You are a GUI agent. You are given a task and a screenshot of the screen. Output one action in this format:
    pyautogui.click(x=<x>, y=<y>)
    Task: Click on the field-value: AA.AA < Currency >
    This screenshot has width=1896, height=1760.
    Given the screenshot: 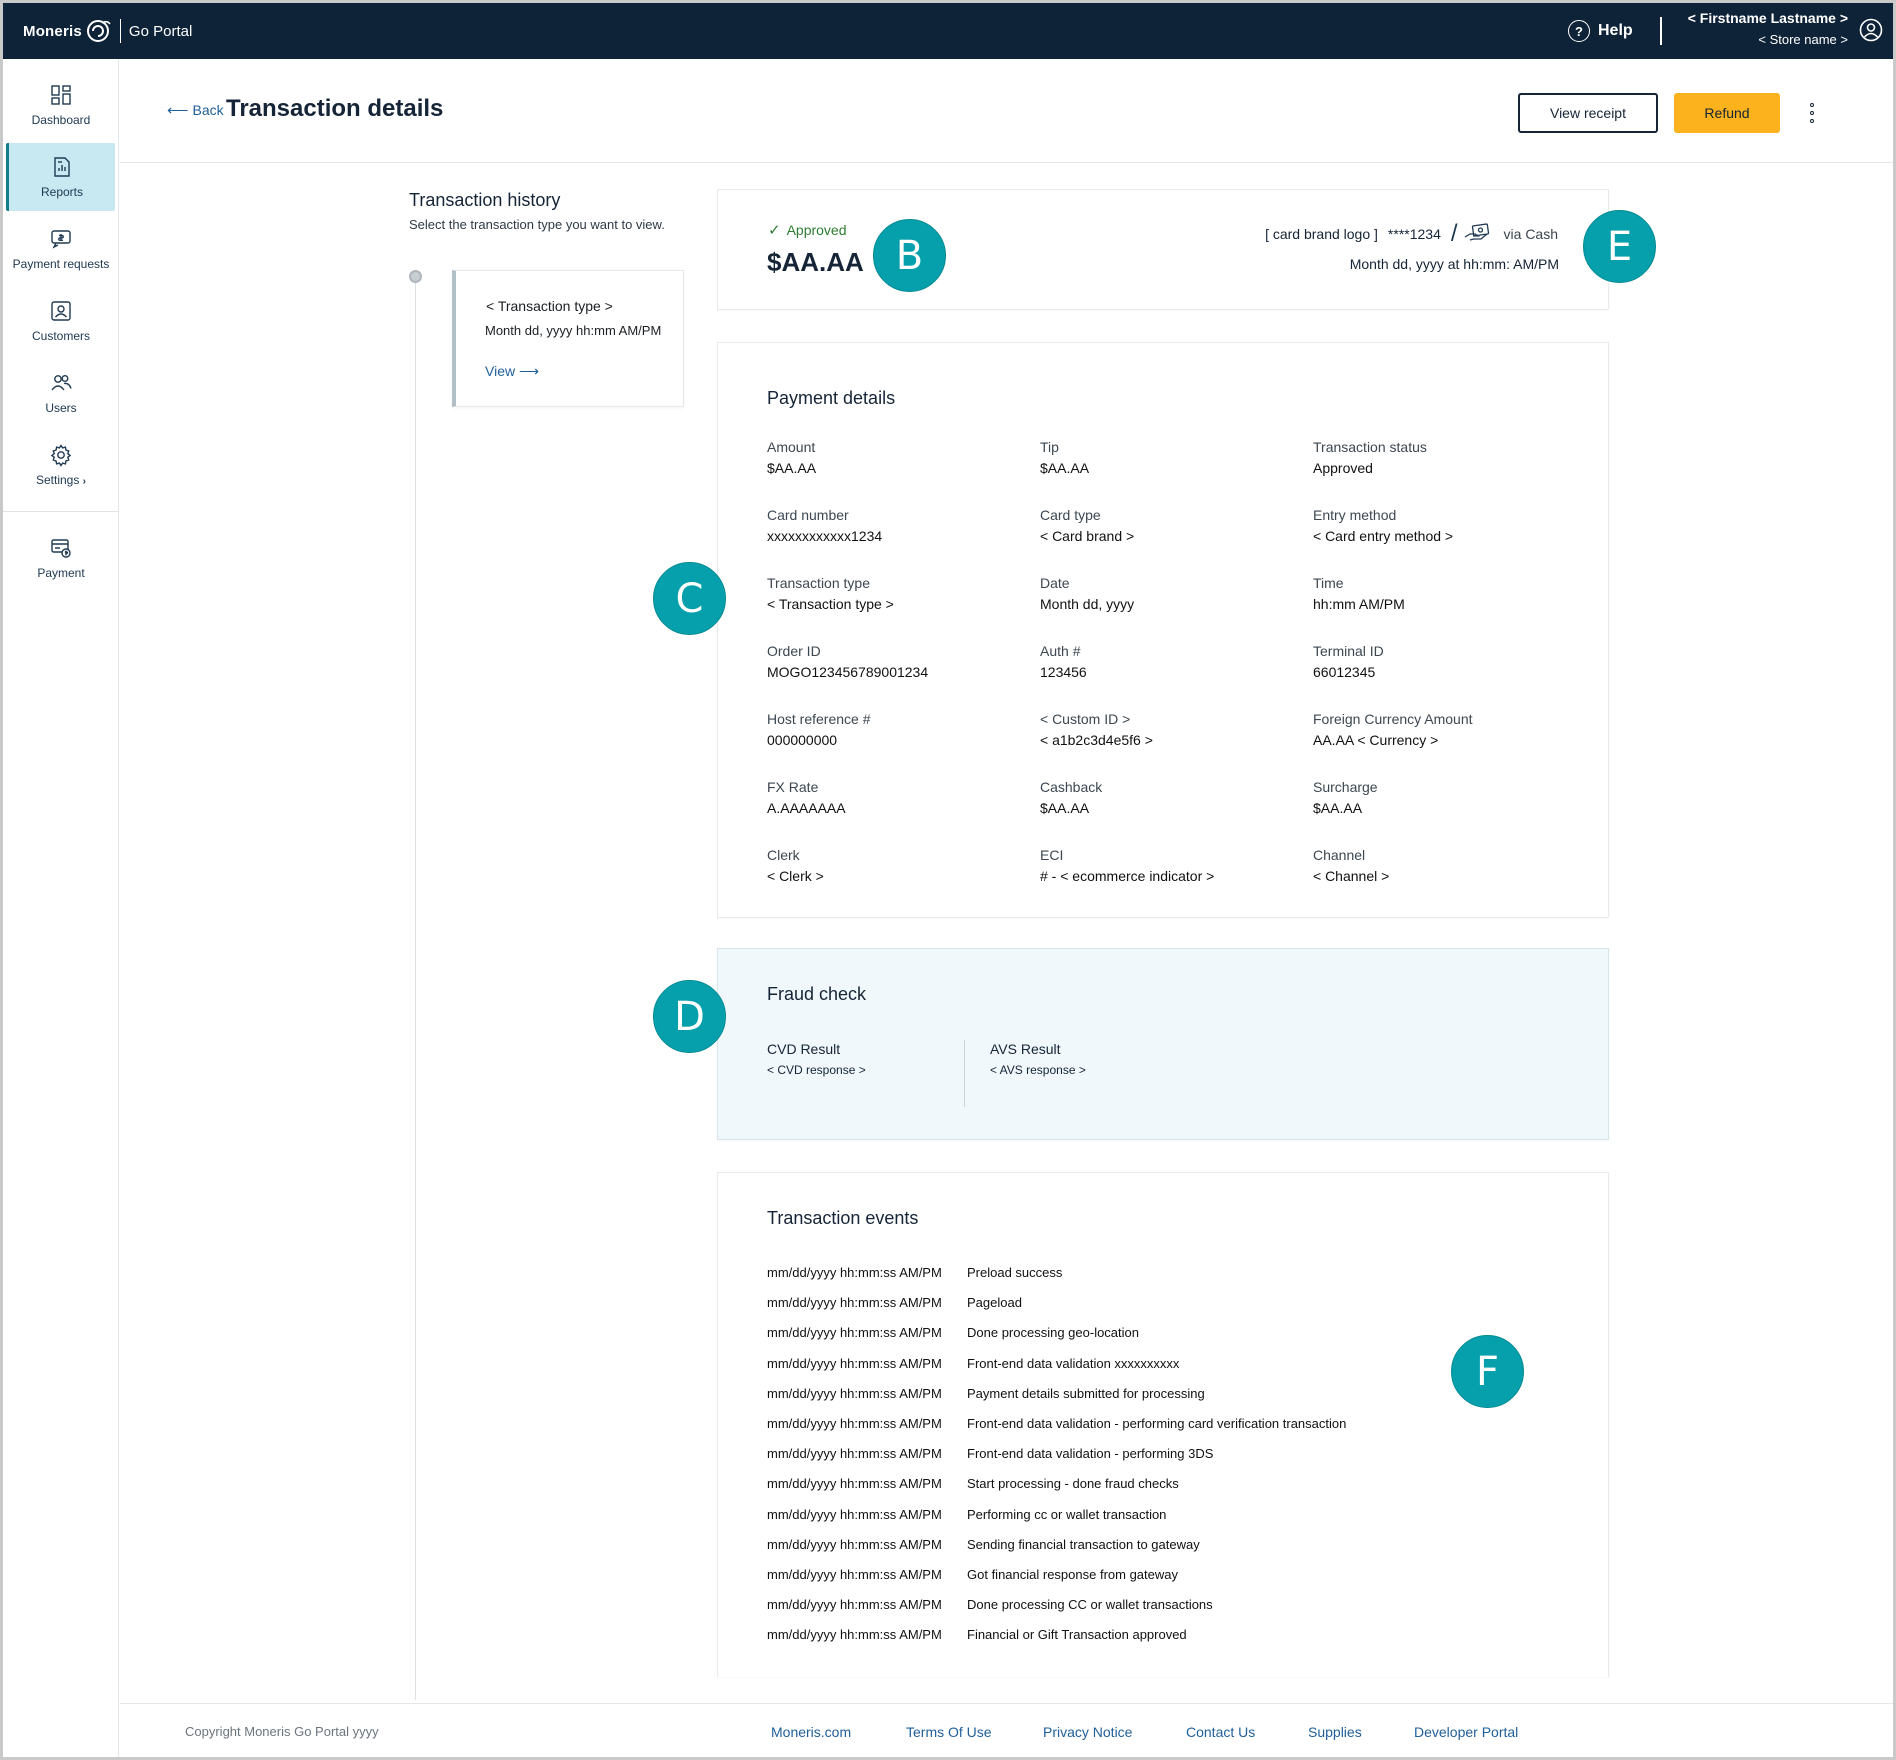 What is the action you would take?
    pyautogui.click(x=1376, y=740)
    